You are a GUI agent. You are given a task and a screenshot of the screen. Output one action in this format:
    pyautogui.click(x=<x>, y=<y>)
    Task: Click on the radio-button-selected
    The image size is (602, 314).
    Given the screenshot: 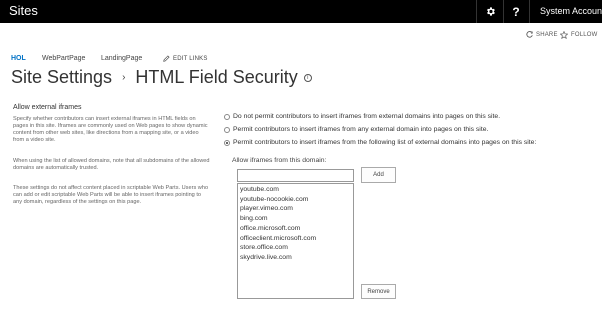 What is the action you would take?
    pyautogui.click(x=227, y=142)
    